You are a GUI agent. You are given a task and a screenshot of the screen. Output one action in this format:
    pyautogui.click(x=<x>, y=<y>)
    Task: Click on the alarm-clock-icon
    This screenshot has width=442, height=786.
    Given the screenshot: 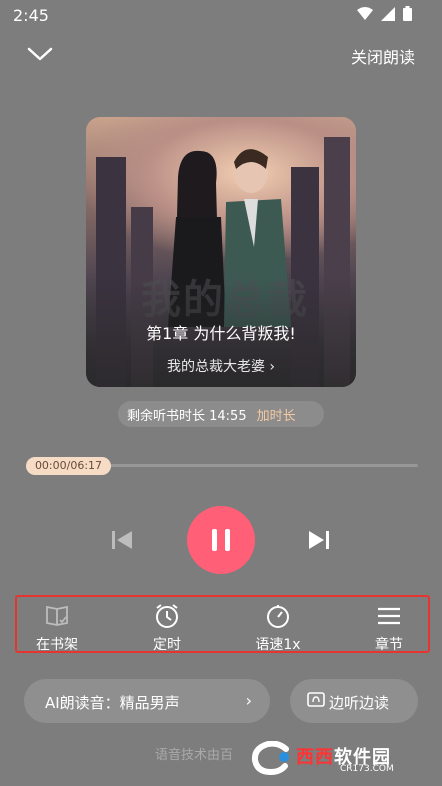 What is the action you would take?
    pyautogui.click(x=167, y=616)
    